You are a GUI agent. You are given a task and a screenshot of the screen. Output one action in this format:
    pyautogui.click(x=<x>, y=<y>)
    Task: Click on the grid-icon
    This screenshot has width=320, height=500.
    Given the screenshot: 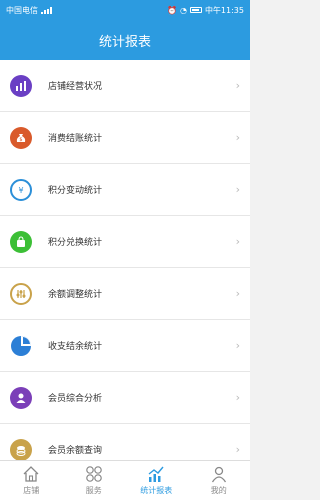 What is the action you would take?
    pyautogui.click(x=93, y=474)
    